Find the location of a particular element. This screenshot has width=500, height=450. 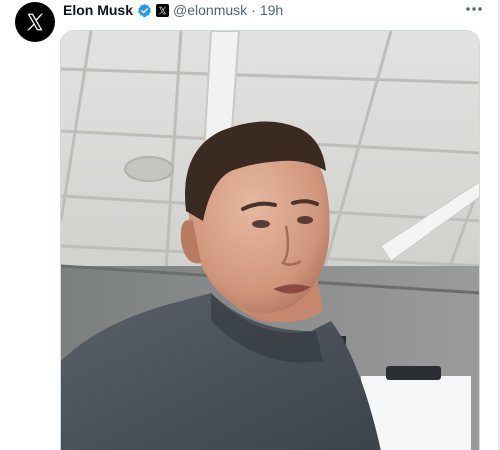

x-logo-icon is located at coordinates (35, 22).